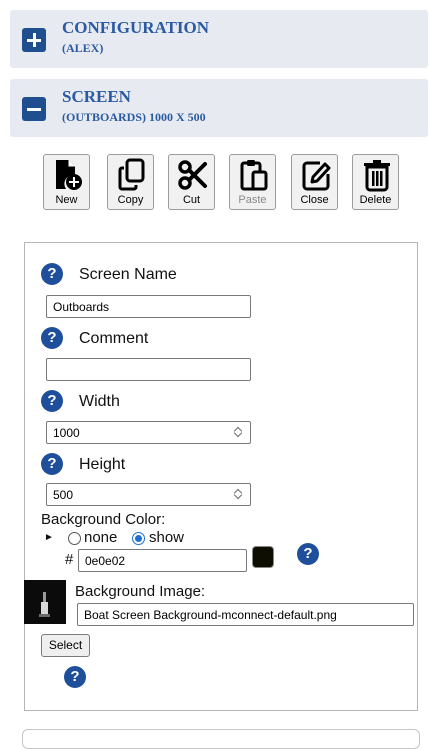  I want to click on background-image-label: Background Image:, so click(140, 591).